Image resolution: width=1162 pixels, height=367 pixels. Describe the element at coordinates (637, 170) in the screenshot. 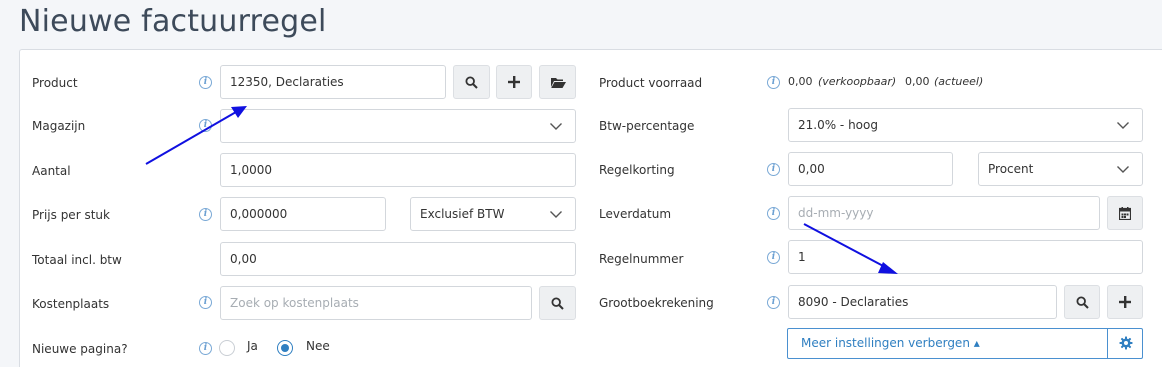

I see `regelkorting-label: Regelkorting` at that location.